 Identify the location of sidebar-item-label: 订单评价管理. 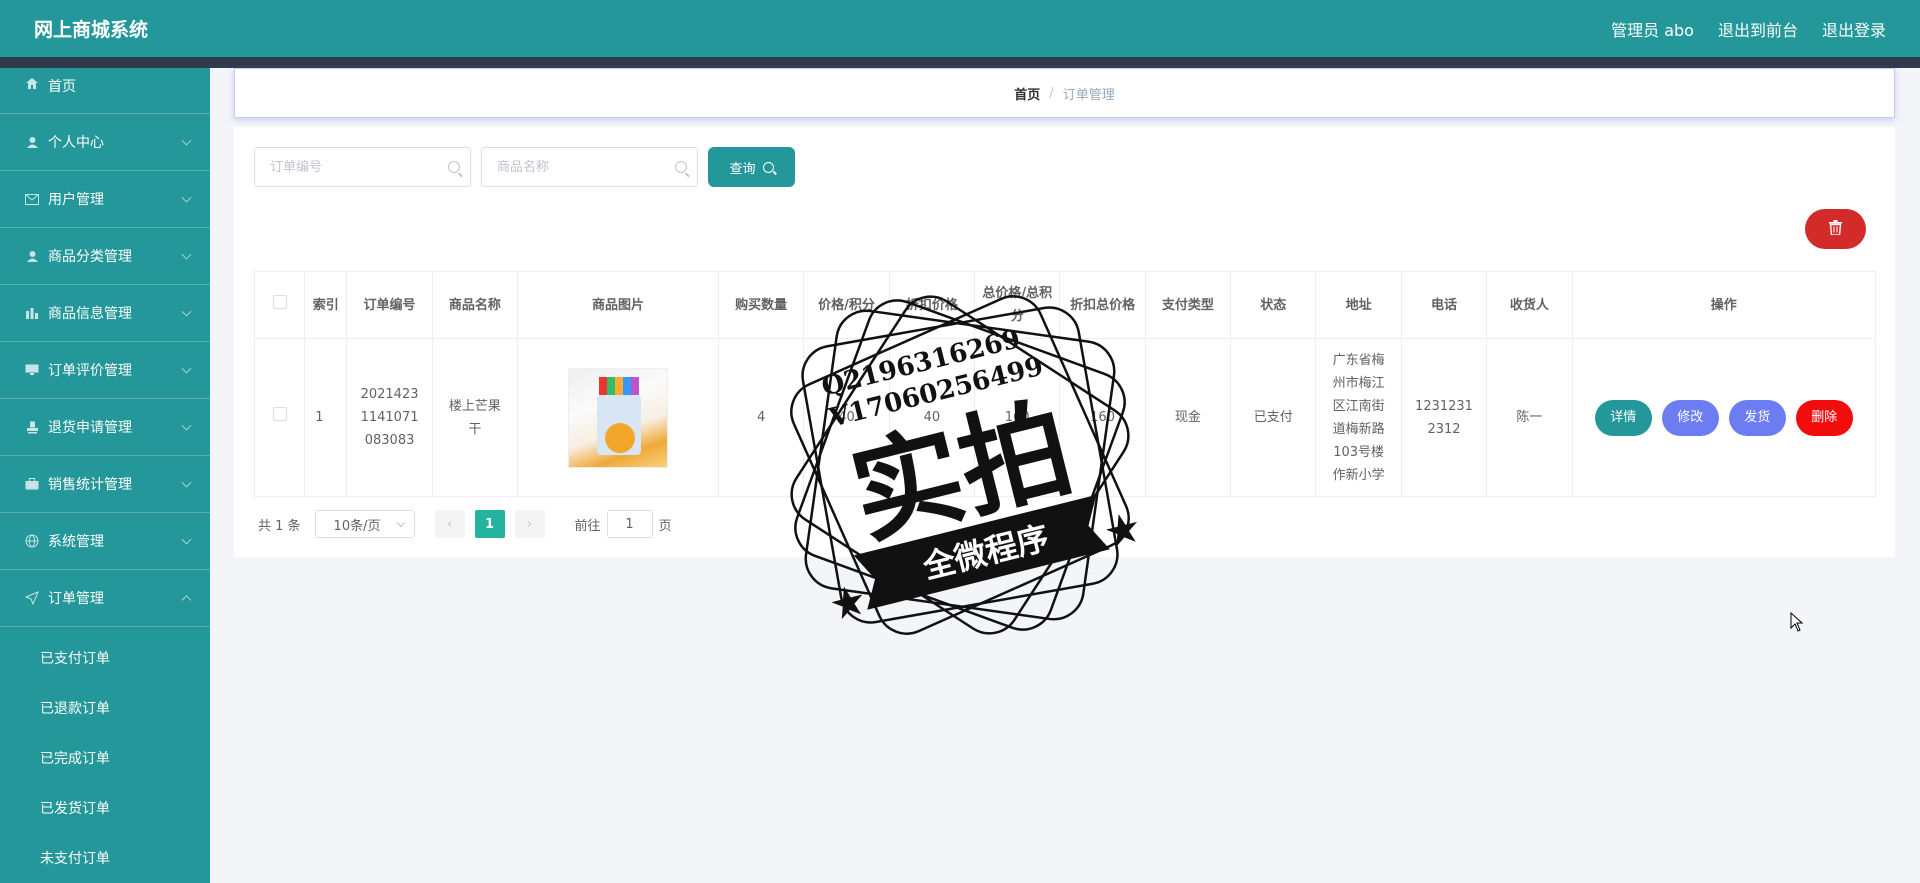
(90, 371).